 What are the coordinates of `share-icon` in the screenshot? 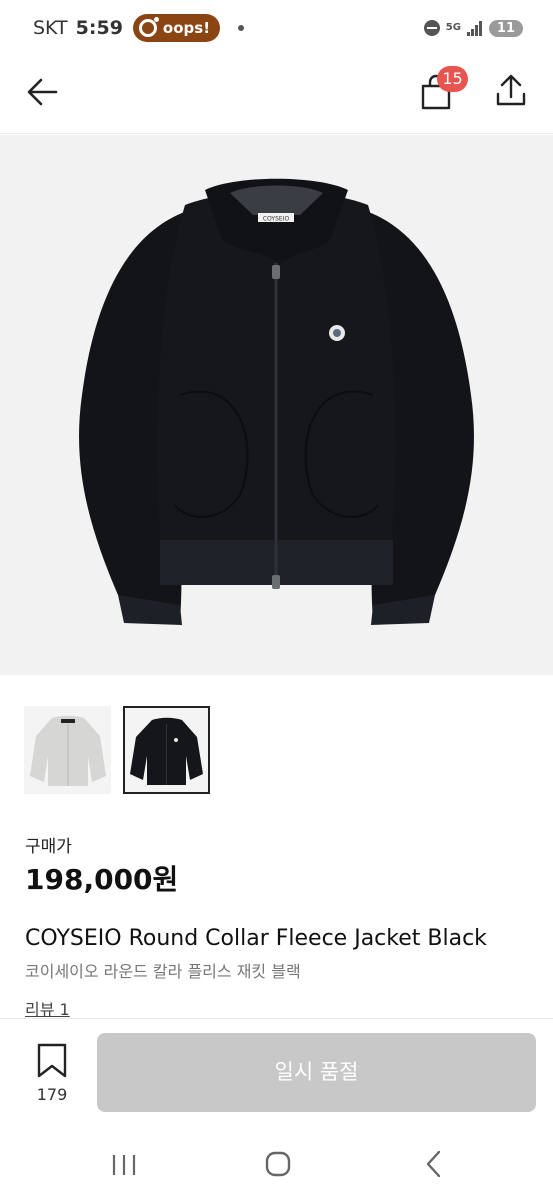 It's located at (511, 90).